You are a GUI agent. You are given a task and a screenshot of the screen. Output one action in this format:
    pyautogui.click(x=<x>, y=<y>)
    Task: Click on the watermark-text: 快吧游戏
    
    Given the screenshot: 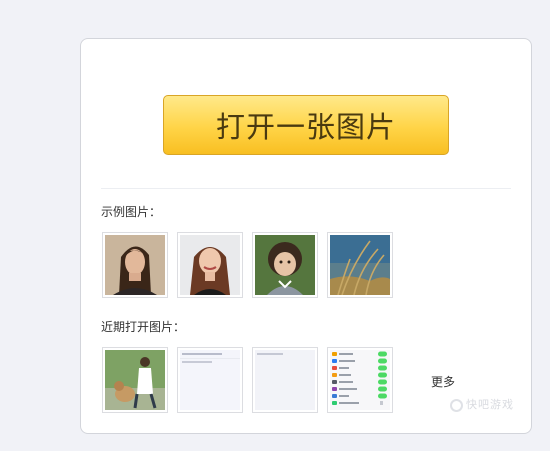 What is the action you would take?
    pyautogui.click(x=490, y=404)
    